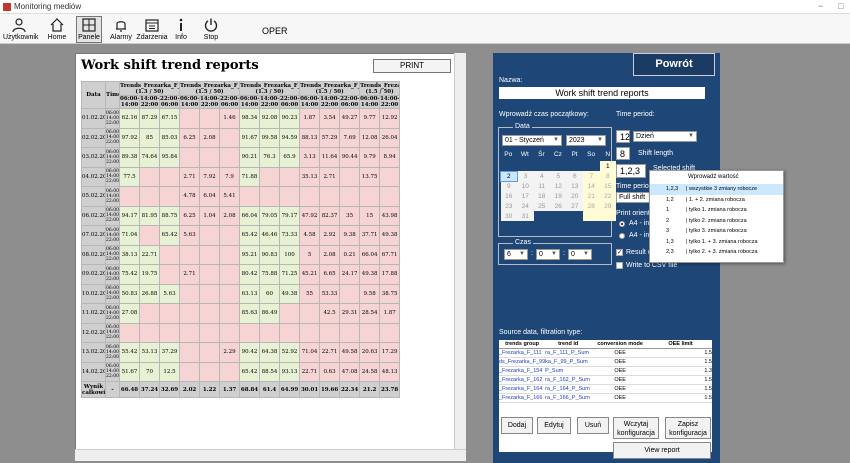 The image size is (850, 463). Describe the element at coordinates (230, 389) in the screenshot. I see `total-cell: 1.37` at that location.